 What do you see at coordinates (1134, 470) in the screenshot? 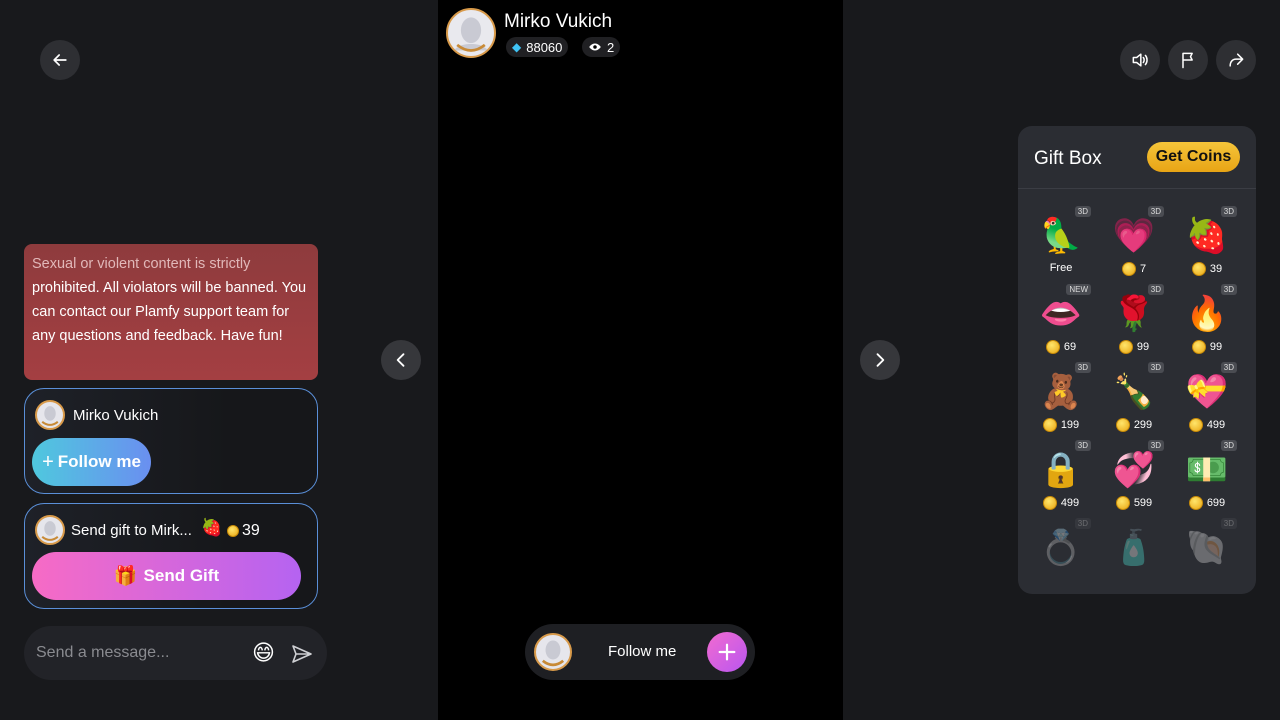
I see `double-hearts-icon: 💞` at bounding box center [1134, 470].